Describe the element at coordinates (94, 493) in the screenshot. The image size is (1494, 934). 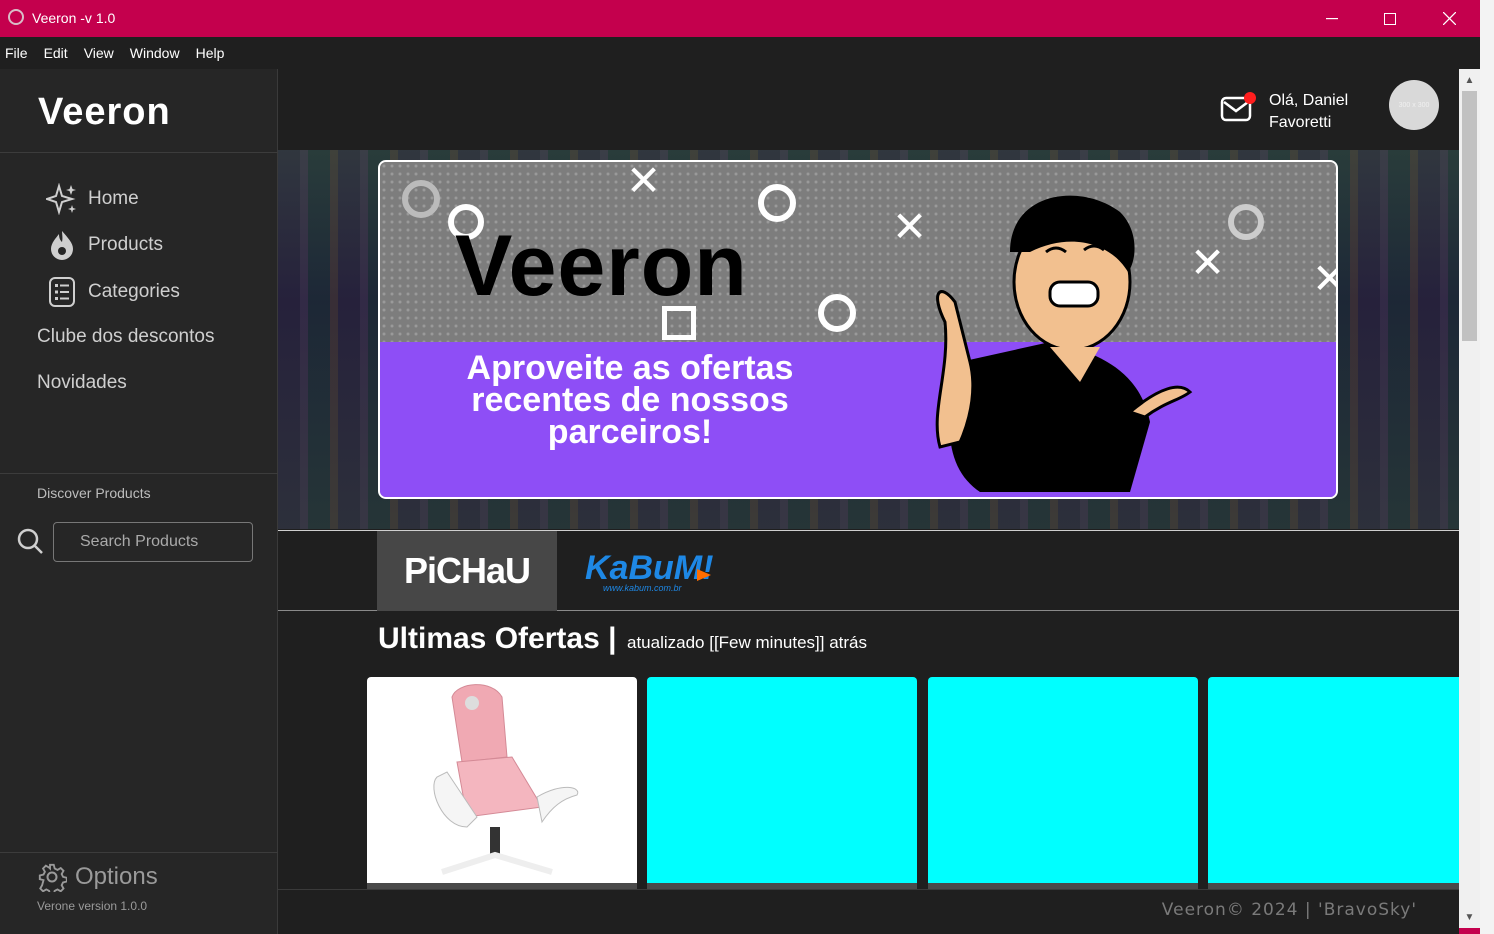
I see `discover-heading: Discover Products` at that location.